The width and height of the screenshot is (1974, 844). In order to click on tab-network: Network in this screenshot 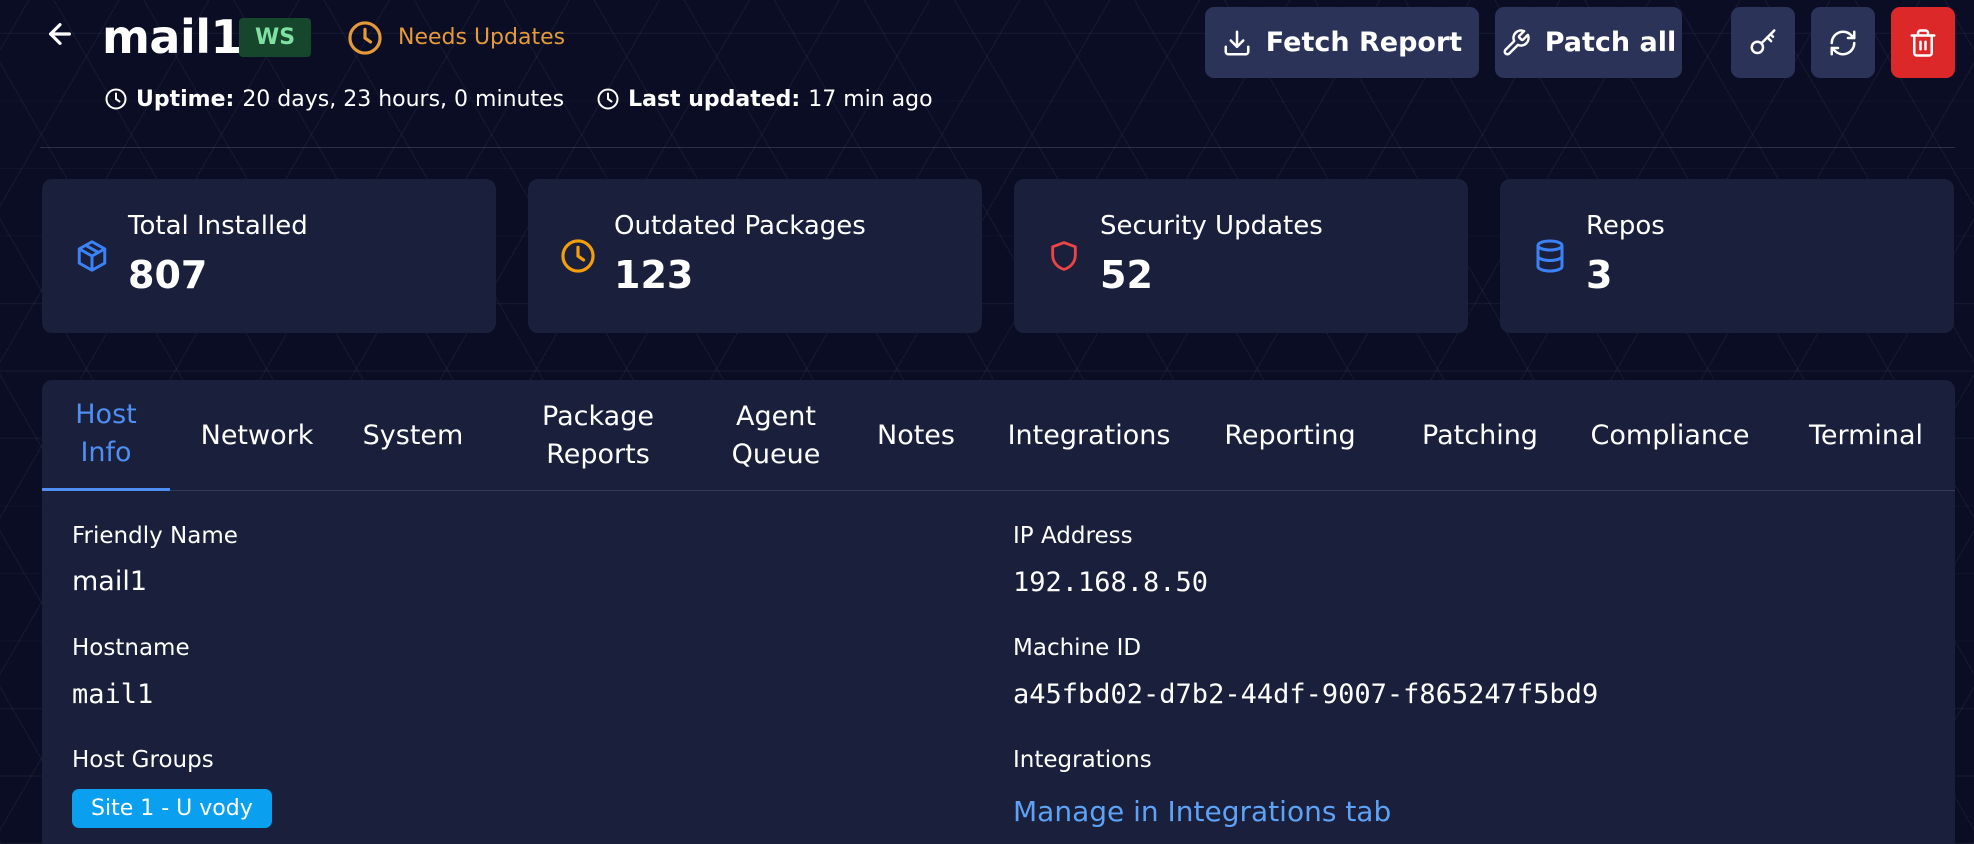, I will do `click(257, 435)`.